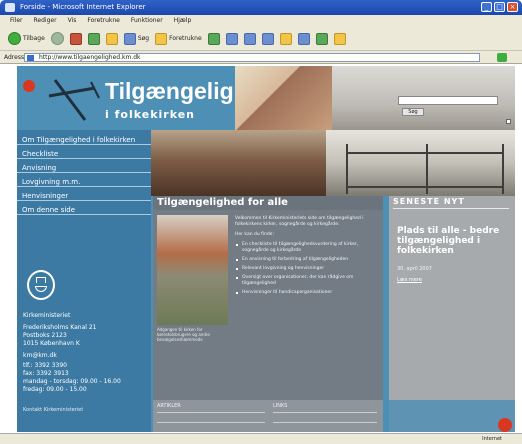 Image resolution: width=522 pixels, height=444 pixels. I want to click on folder-icon, so click(285, 38).